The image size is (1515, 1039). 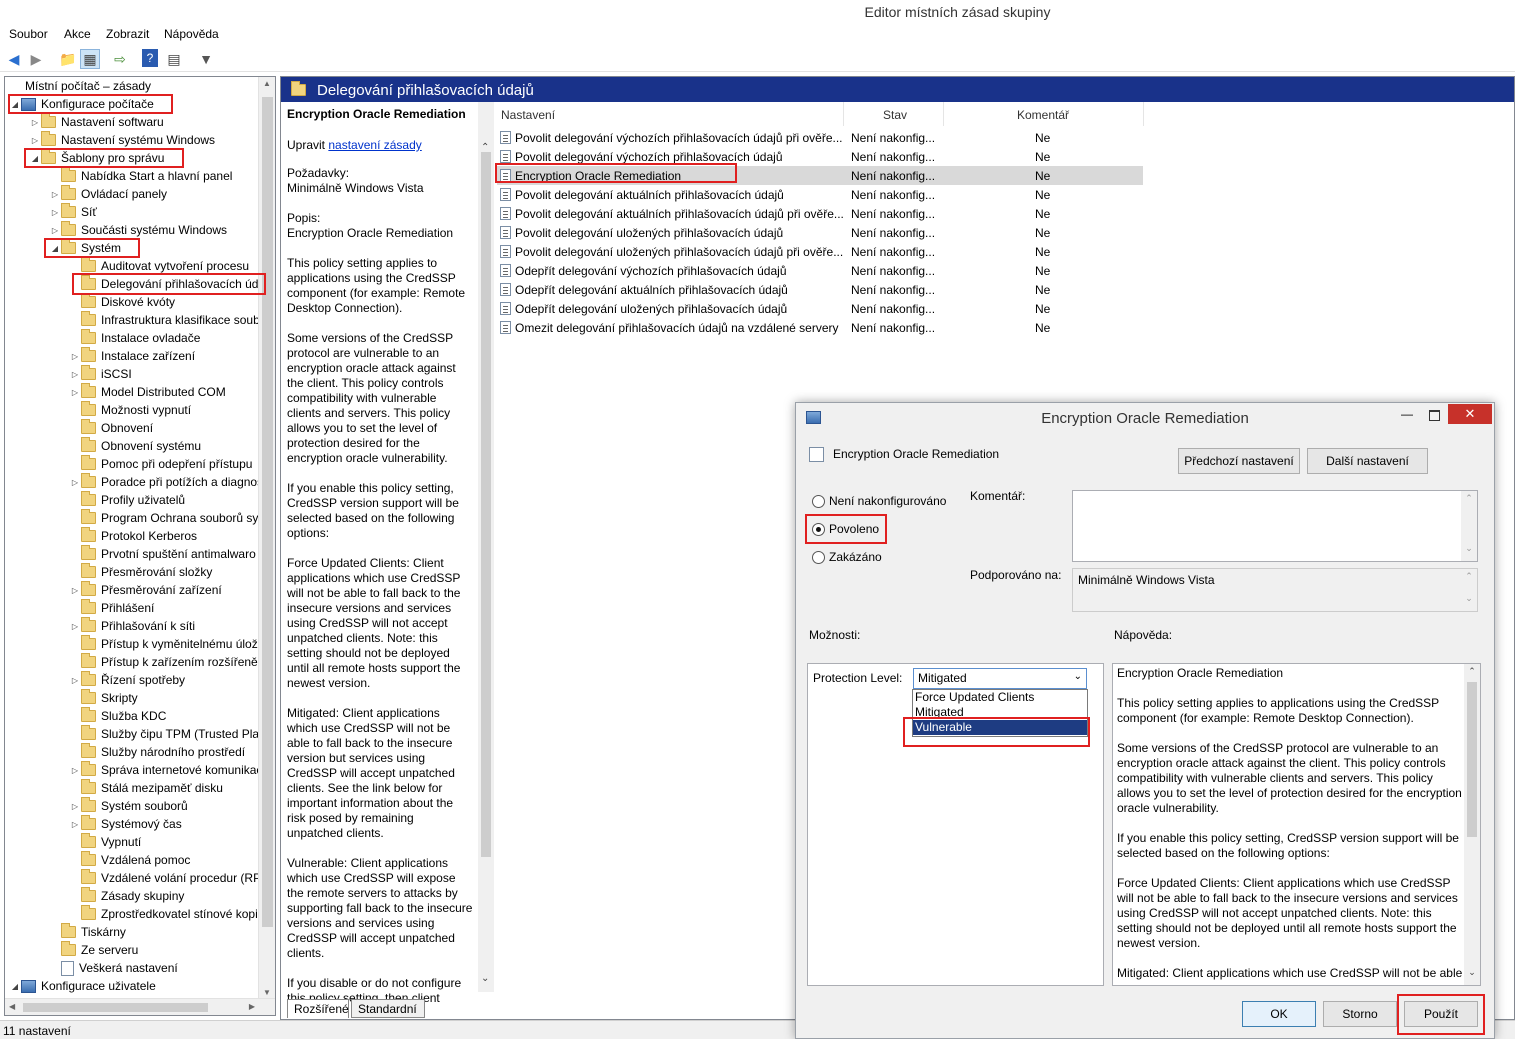 What do you see at coordinates (164, 320) in the screenshot?
I see `tree-item: Infrastruktura klasifikace soub` at bounding box center [164, 320].